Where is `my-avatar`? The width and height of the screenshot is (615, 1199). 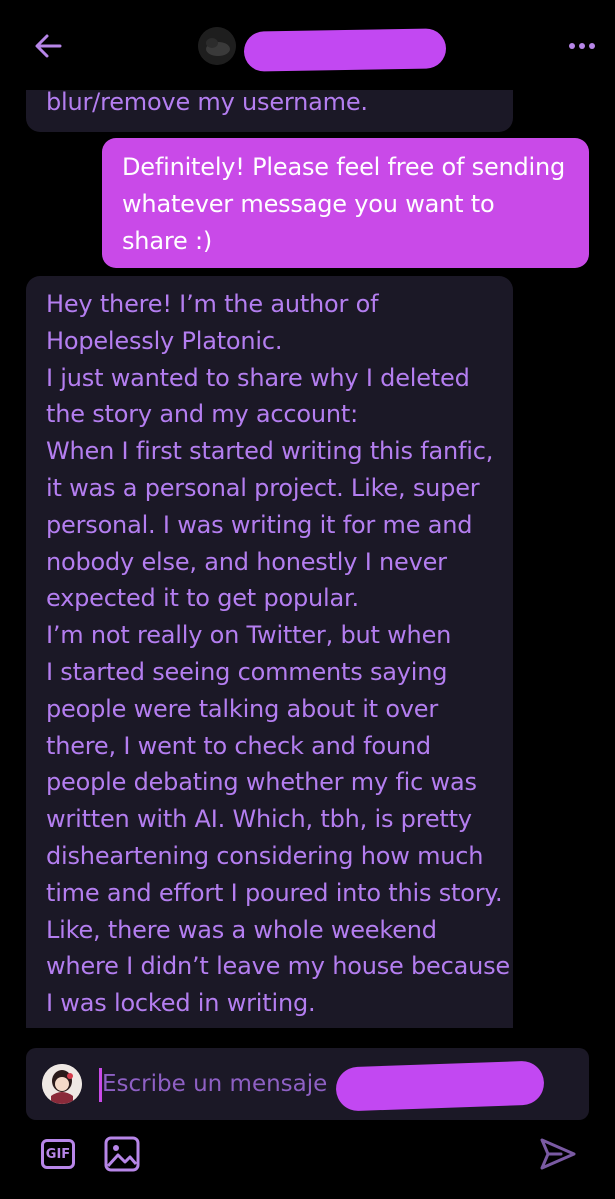
my-avatar is located at coordinates (62, 1084).